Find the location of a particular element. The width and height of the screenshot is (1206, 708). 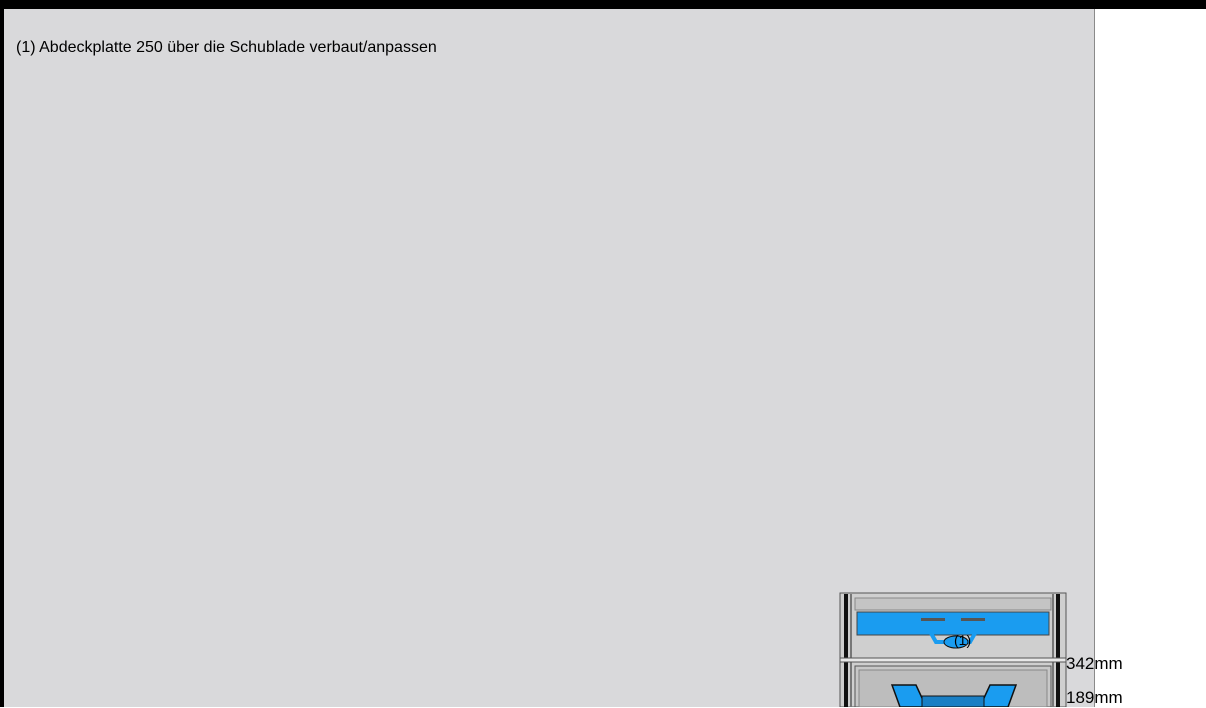

shelf-separator is located at coordinates (953, 660).